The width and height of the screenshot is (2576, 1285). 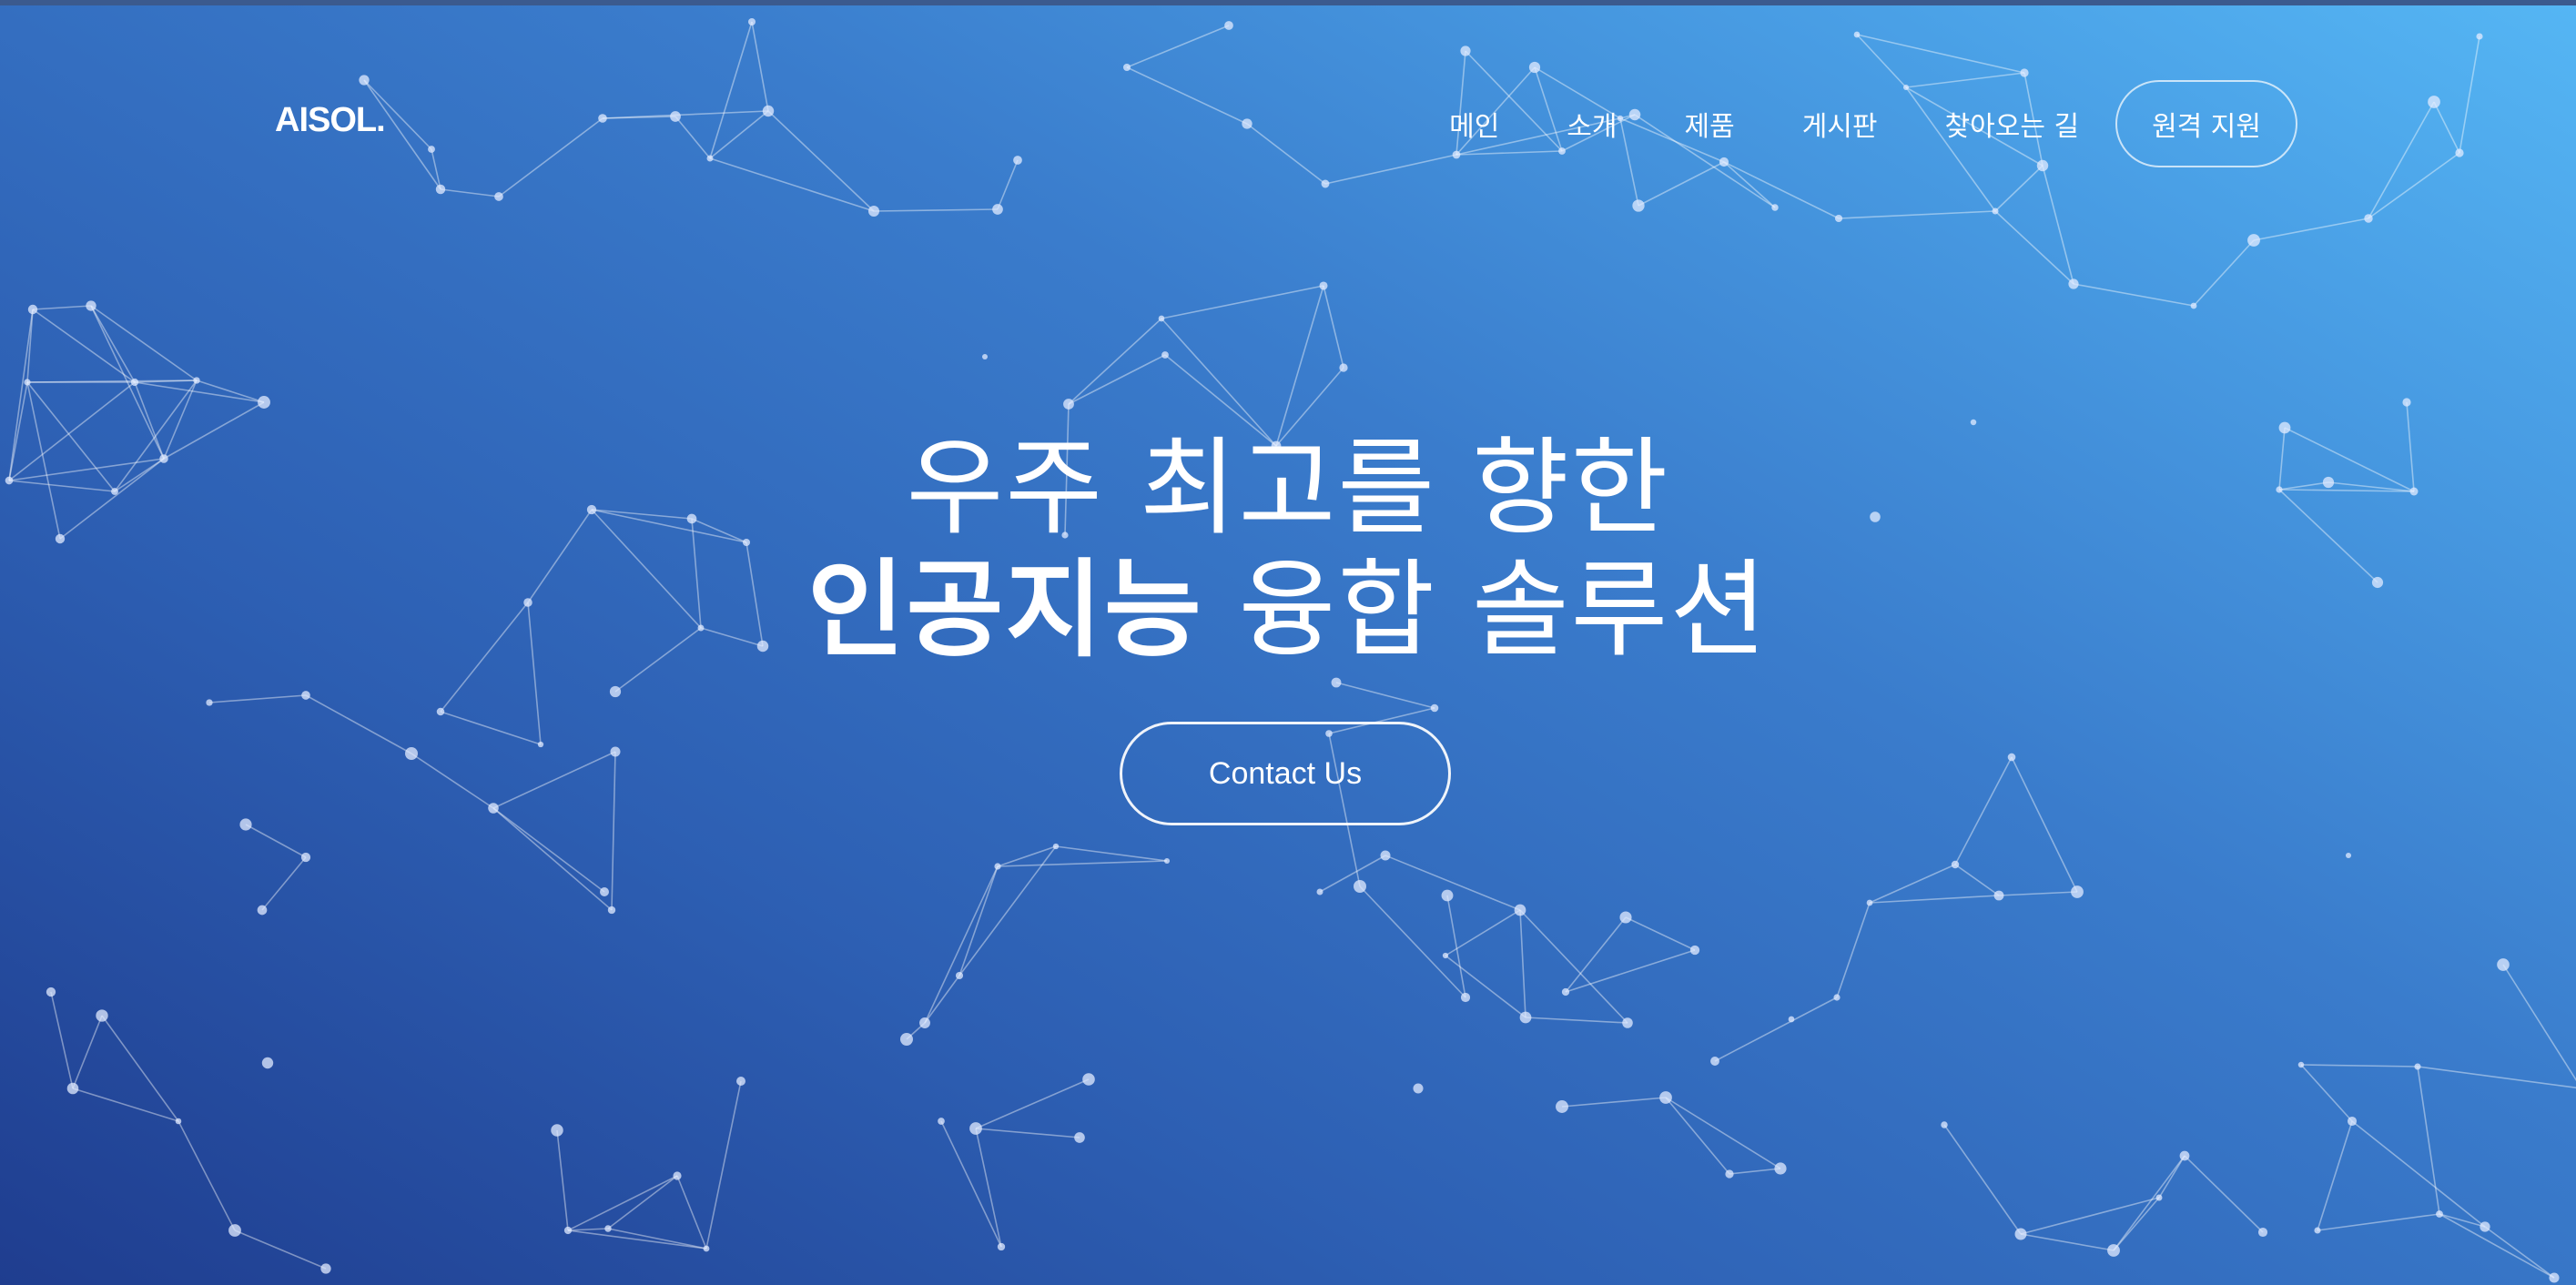 I want to click on headline-line-2: 인공지능 융합 솔루션, so click(x=1288, y=611).